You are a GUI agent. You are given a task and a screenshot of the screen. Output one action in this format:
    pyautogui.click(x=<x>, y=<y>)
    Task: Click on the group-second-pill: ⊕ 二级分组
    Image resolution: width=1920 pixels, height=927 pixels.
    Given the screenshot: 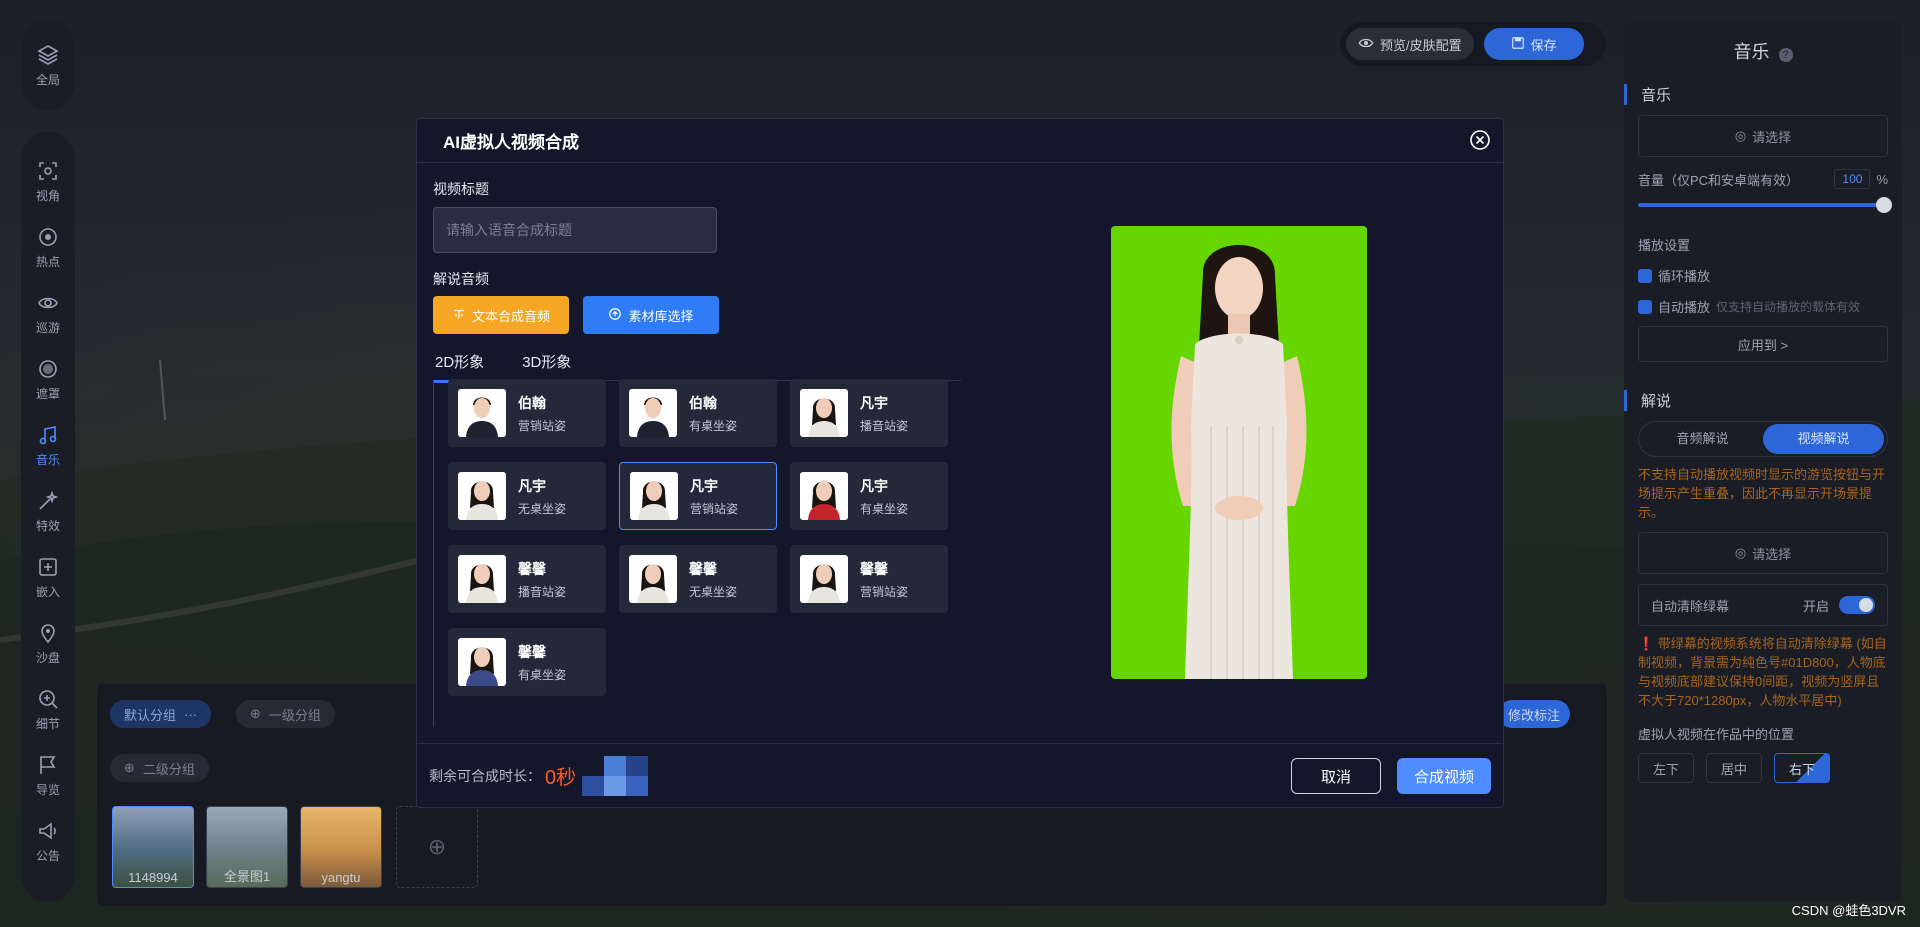 What is the action you would take?
    pyautogui.click(x=159, y=768)
    